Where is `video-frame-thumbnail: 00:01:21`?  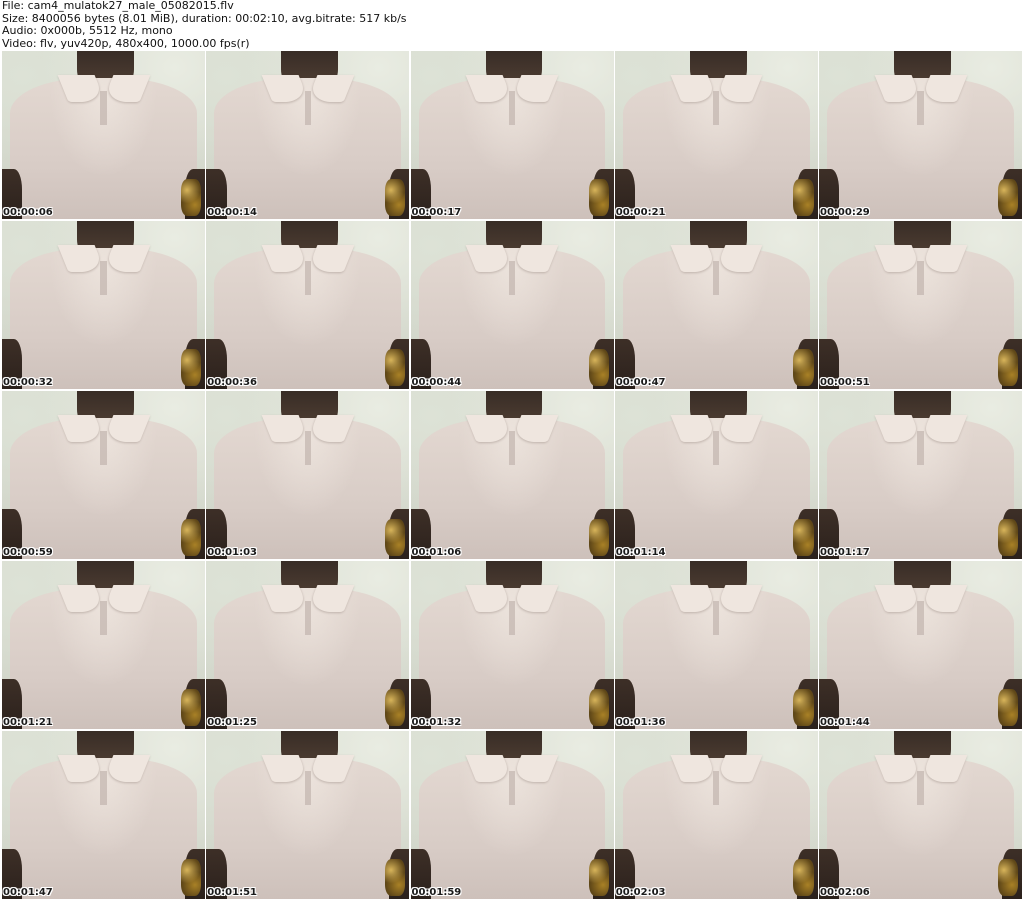
video-frame-thumbnail: 00:01:21 is located at coordinates (103, 645).